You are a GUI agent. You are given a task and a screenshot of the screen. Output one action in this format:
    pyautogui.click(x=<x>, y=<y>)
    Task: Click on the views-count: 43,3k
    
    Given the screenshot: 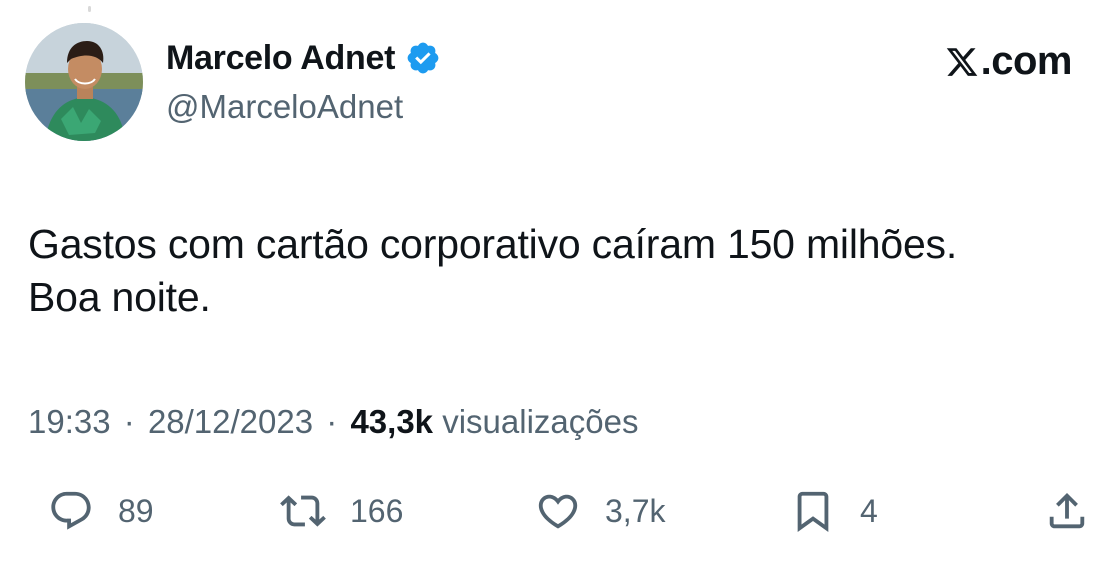 What is the action you would take?
    pyautogui.click(x=391, y=421)
    